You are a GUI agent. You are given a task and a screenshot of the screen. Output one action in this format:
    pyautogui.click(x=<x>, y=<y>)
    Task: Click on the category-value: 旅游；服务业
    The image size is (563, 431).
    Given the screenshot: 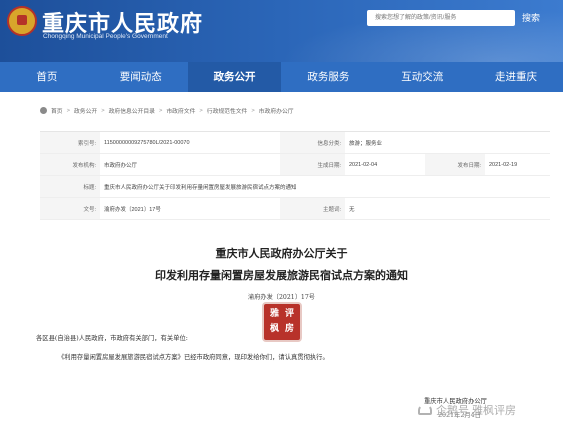 What is the action you would take?
    pyautogui.click(x=366, y=143)
    